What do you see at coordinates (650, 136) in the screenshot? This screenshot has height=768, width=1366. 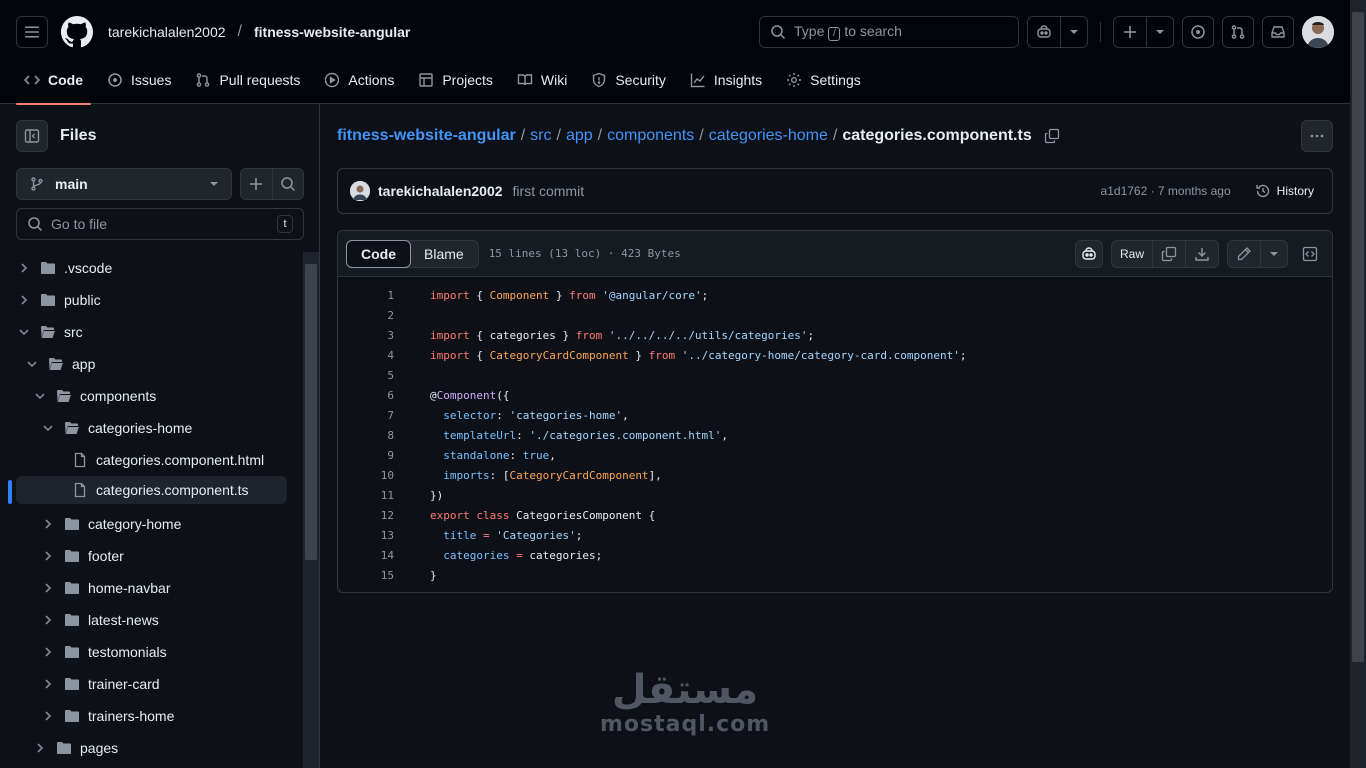 I see `breadcrumb-components-link: components` at bounding box center [650, 136].